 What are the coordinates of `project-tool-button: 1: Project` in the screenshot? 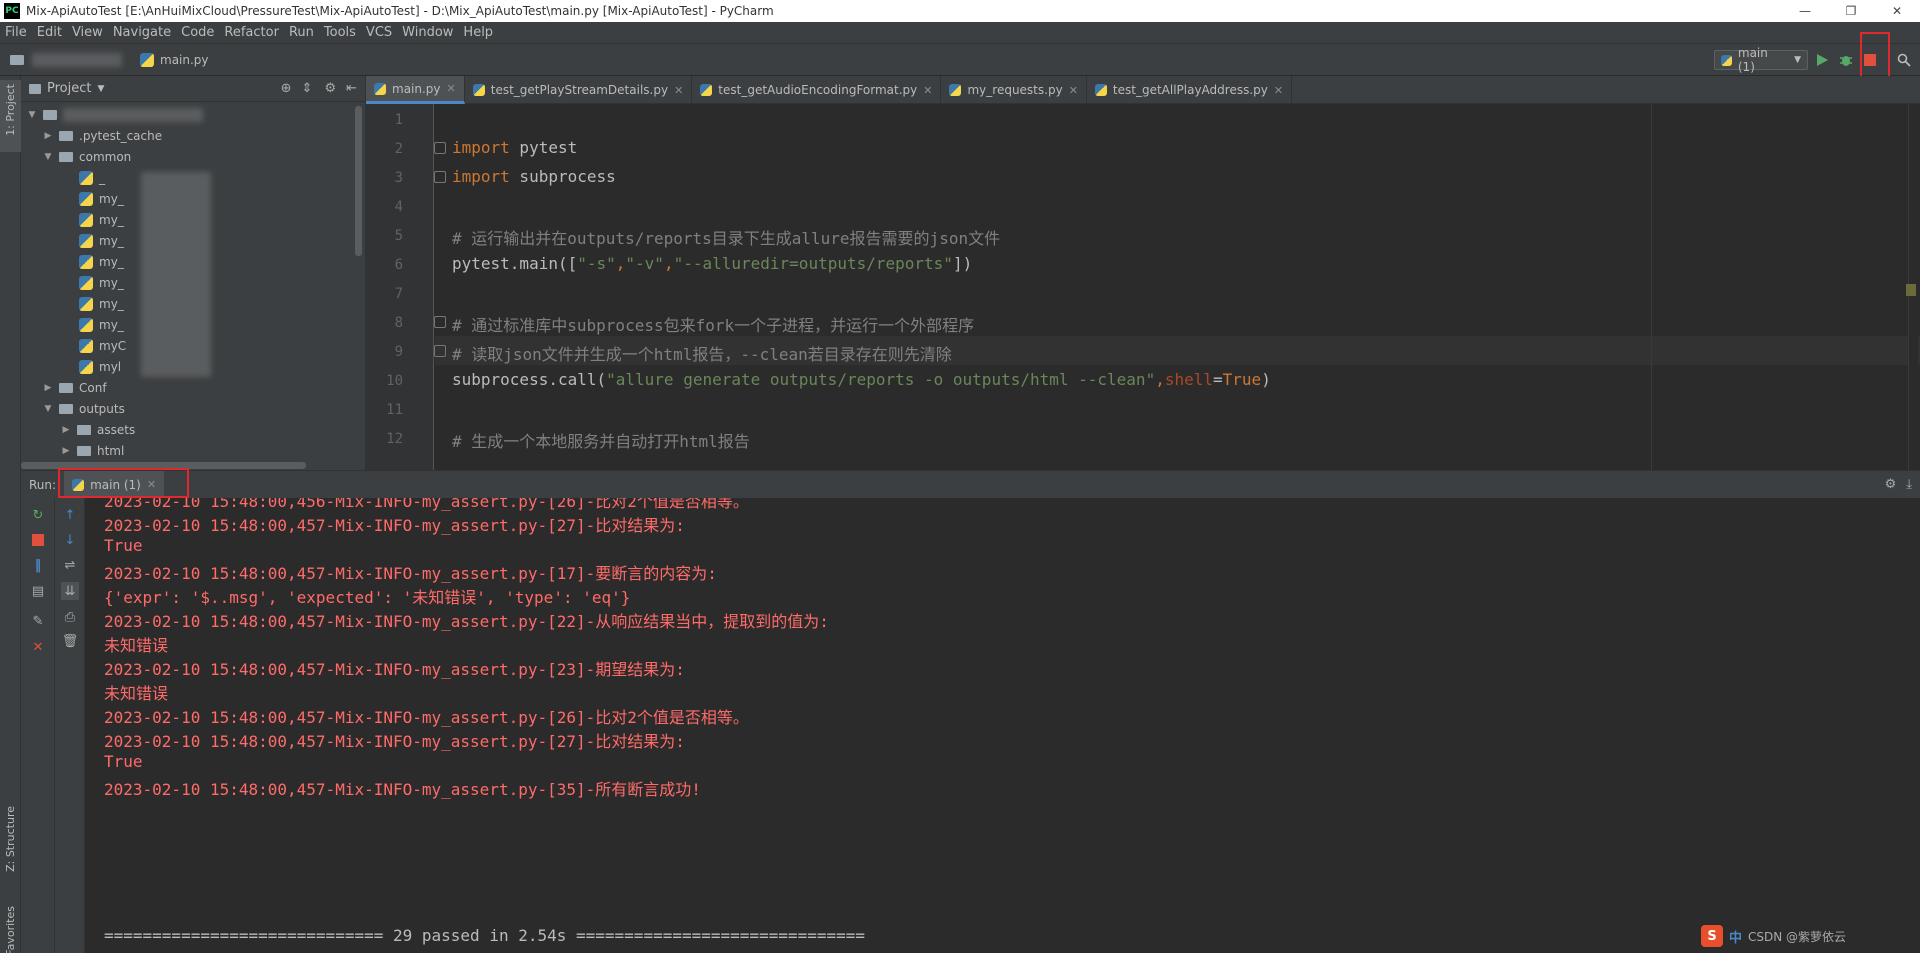 It's located at (10, 110).